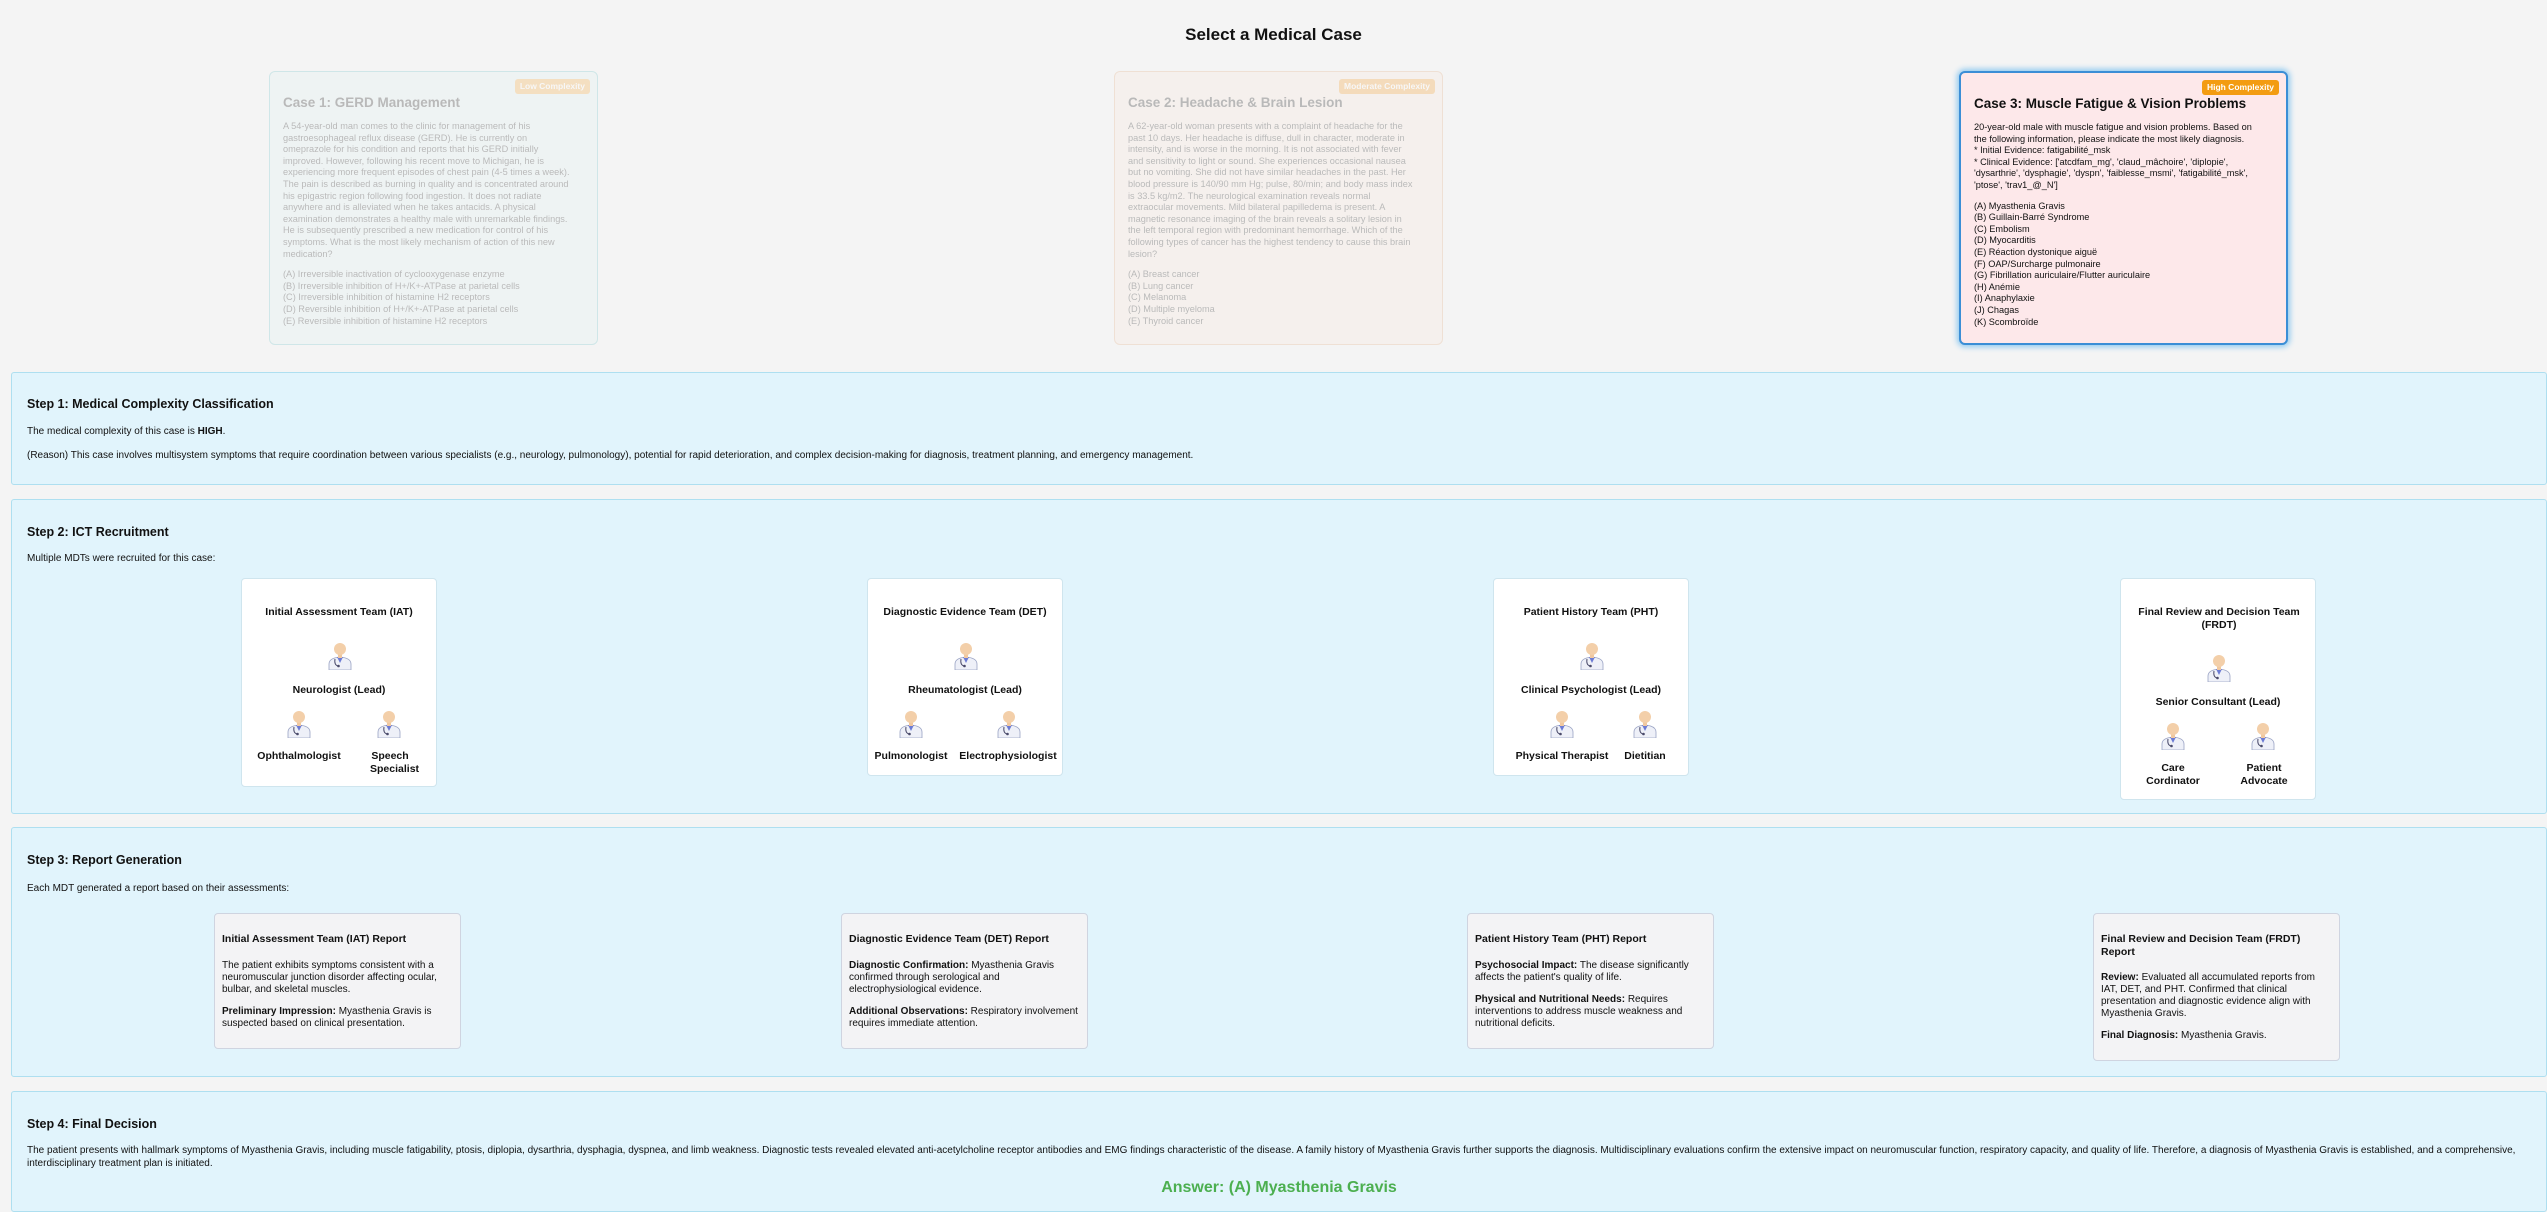  I want to click on case-title: Case 2: Headache & Brain Lesion, so click(1235, 102).